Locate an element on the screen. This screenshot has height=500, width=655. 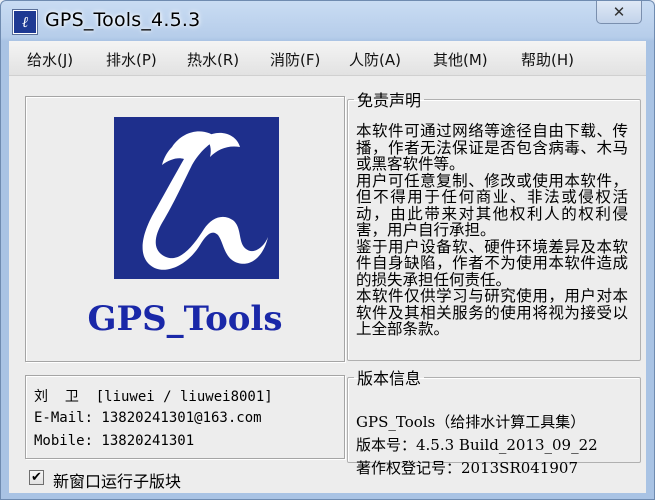
product-line: GPS_Tools（给排水计算工具集） is located at coordinates (471, 422).